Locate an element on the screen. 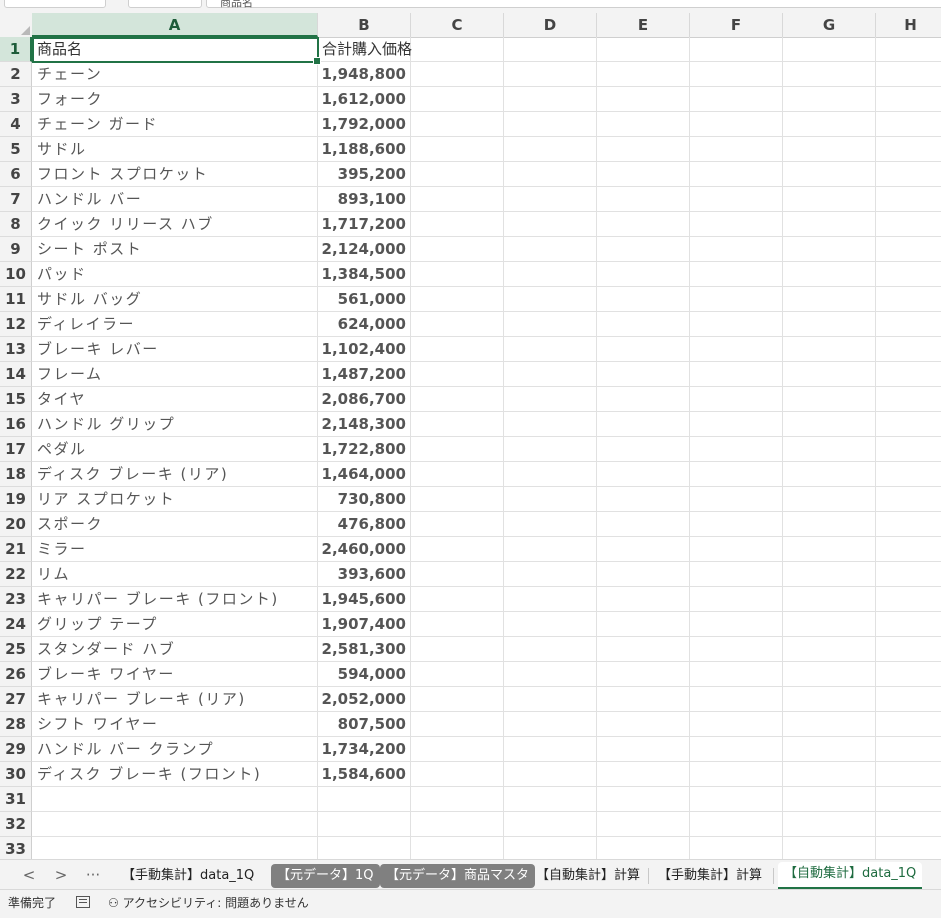  cell-total-price: 1,717,200 is located at coordinates (364, 224).